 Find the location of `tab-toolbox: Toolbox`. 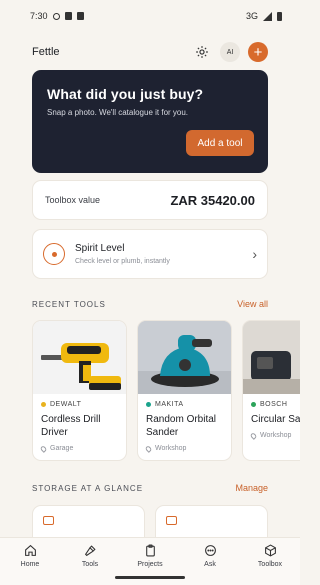

tab-toolbox: Toolbox is located at coordinates (270, 564).